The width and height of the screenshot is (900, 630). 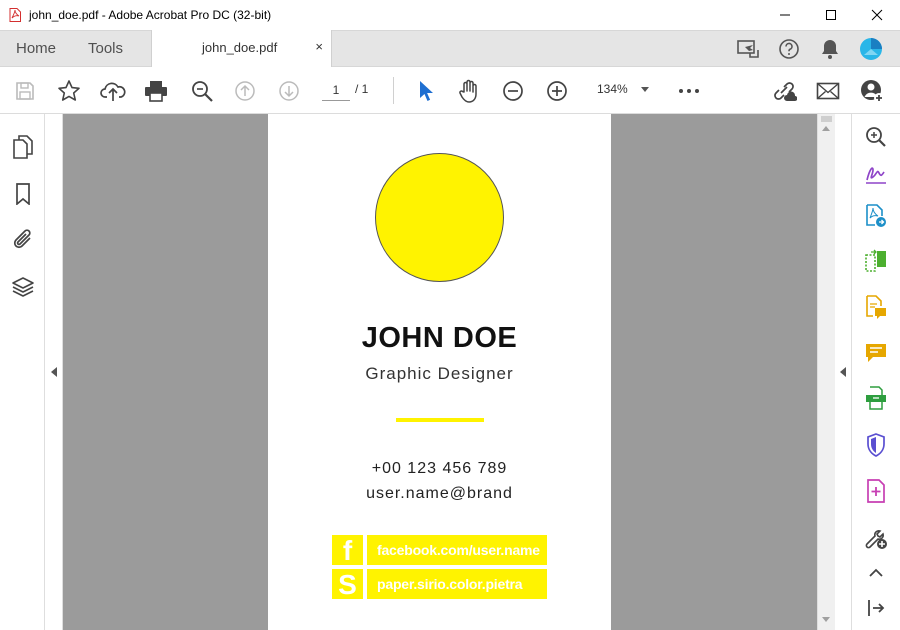 I want to click on find-button, so click(x=202, y=91).